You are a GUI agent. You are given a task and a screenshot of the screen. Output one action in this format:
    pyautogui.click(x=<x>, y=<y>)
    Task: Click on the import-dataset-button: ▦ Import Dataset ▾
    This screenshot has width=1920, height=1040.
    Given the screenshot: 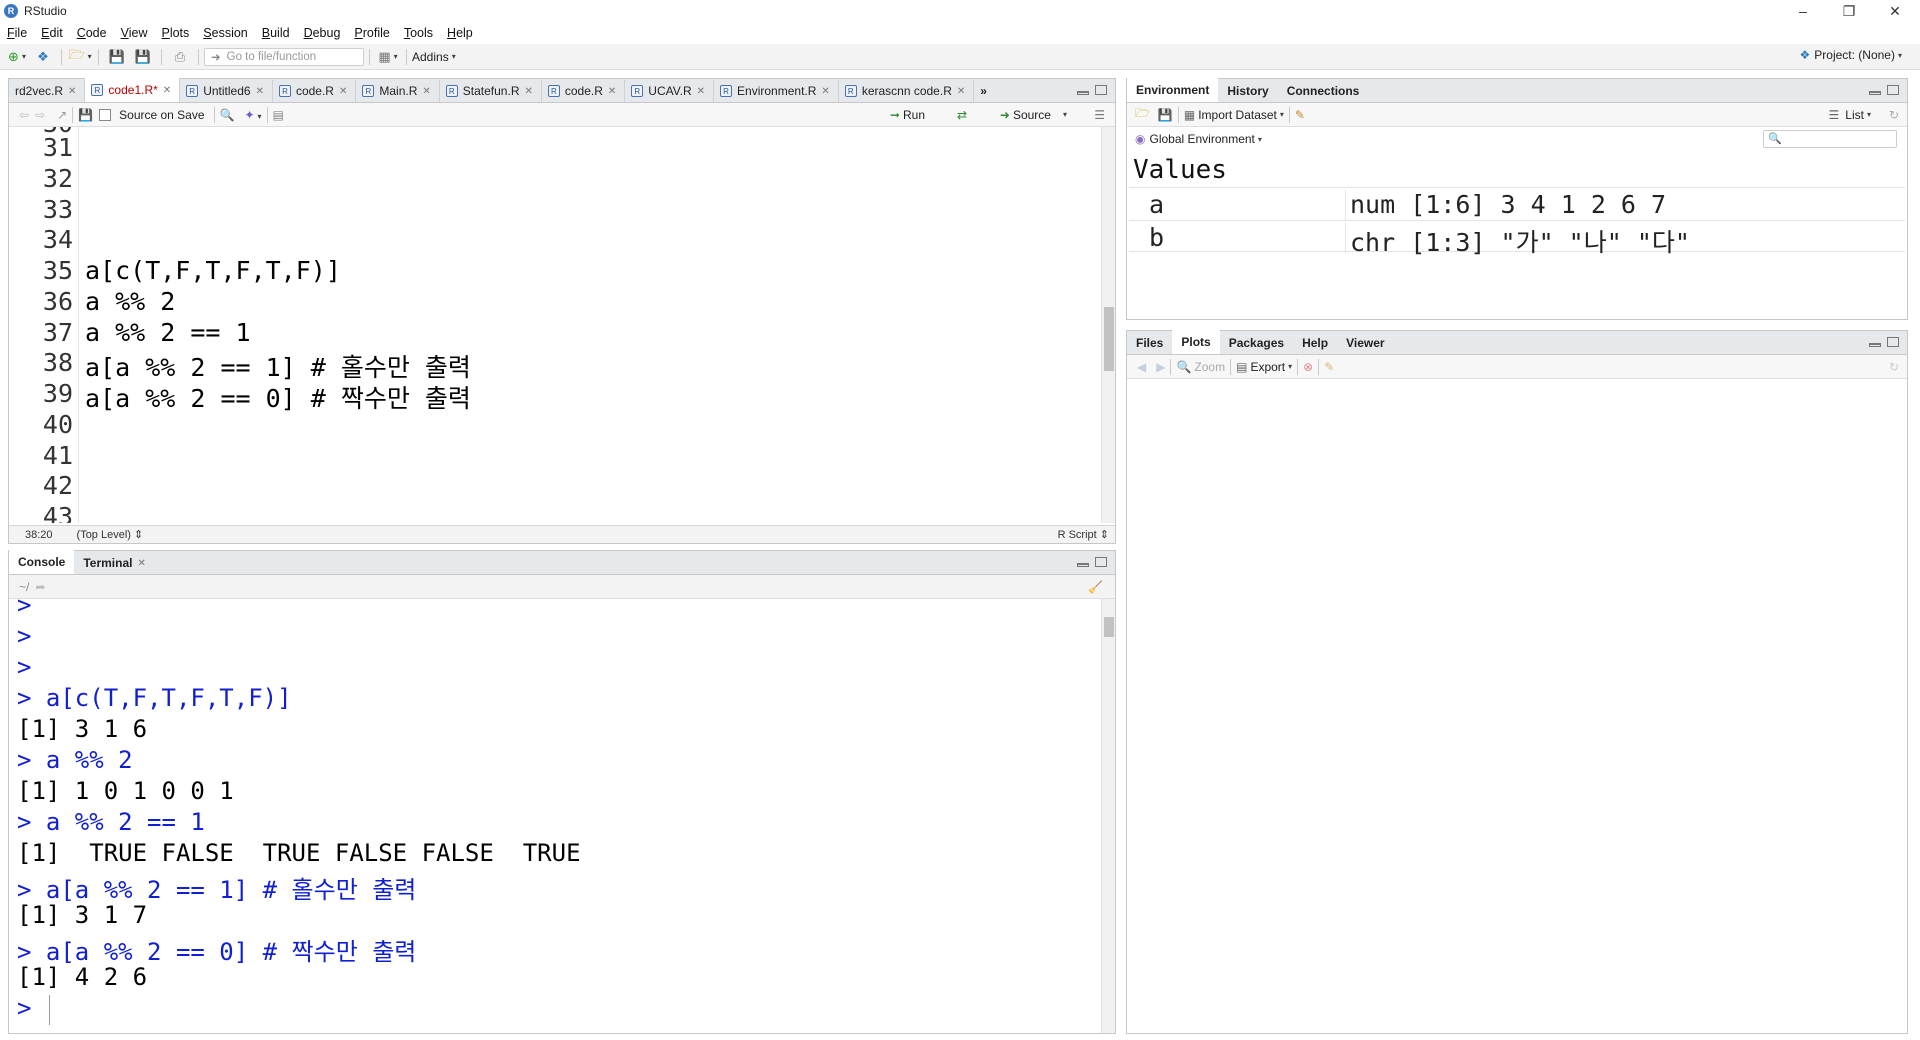 What is the action you would take?
    pyautogui.click(x=1234, y=115)
    